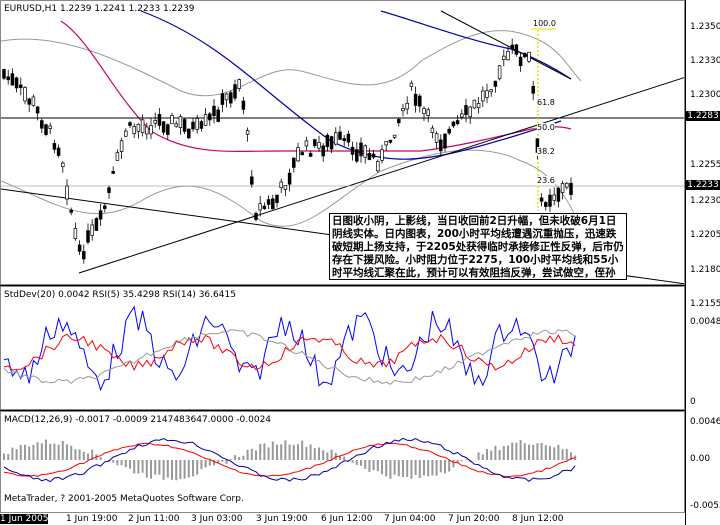 This screenshot has height=525, width=720. I want to click on price-tick: 1.2350, so click(705, 27).